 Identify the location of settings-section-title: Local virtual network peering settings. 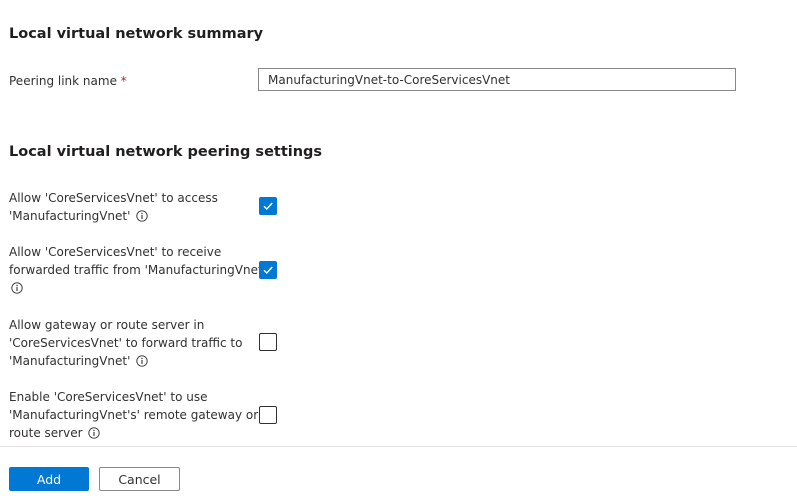
(166, 152).